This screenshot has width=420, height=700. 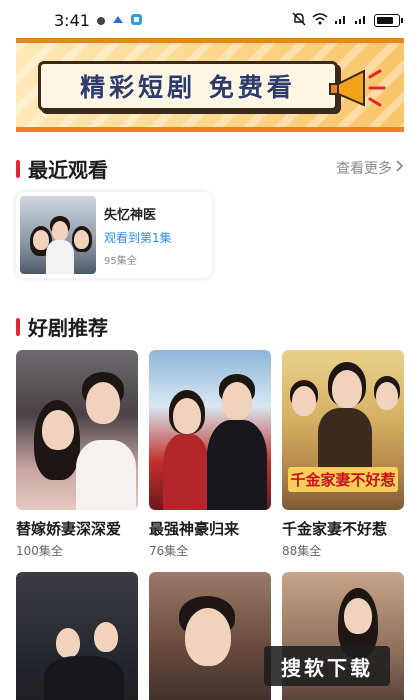 I want to click on megaphone-icon, so click(x=357, y=88).